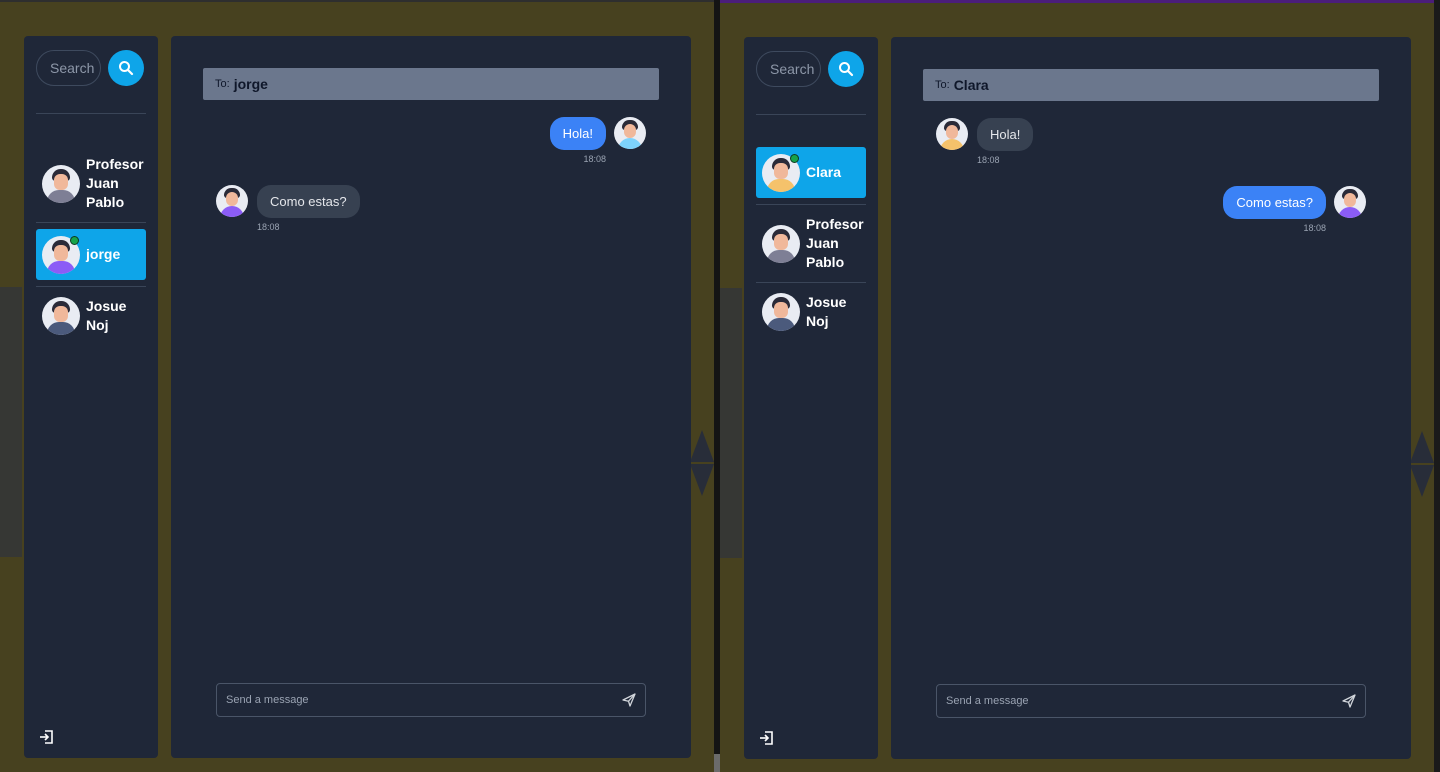  I want to click on contact-item-clara: Clara, so click(811, 172).